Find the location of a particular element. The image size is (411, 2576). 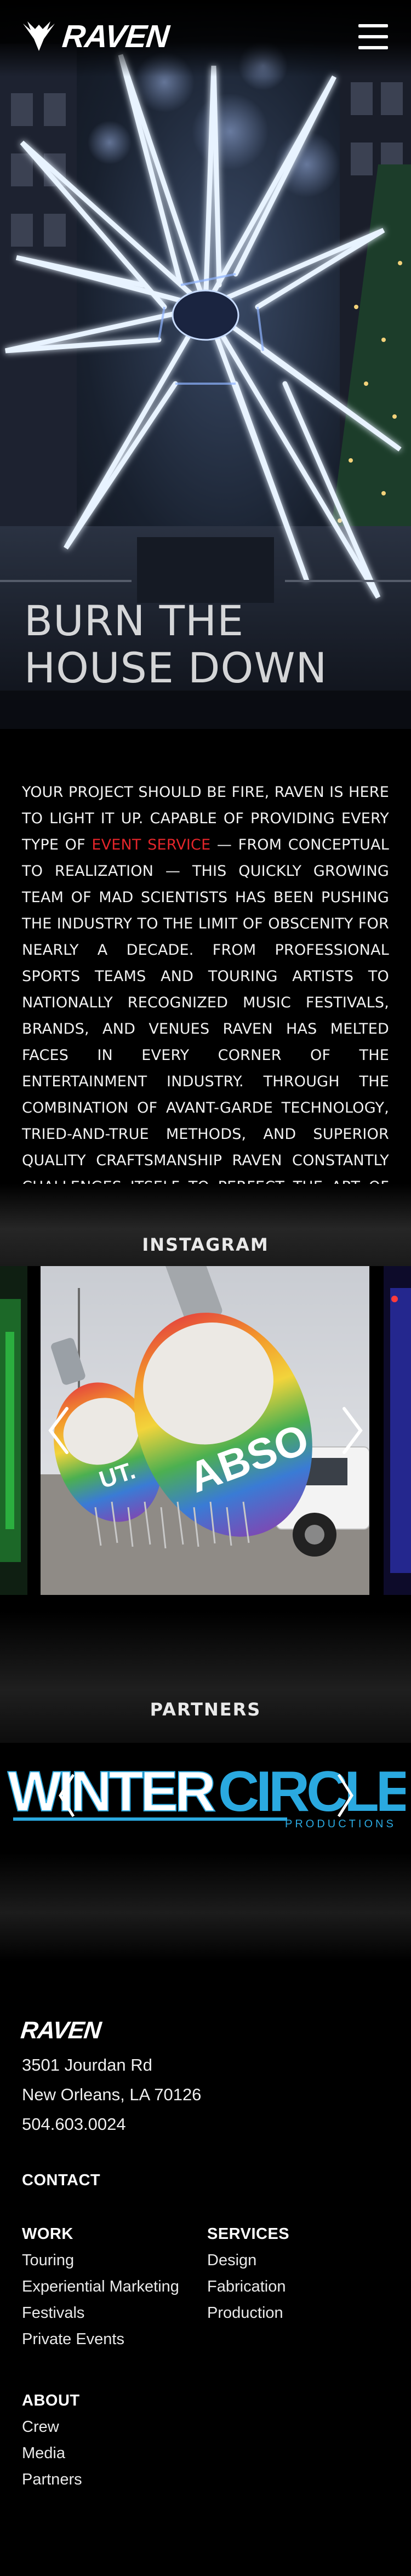

address-line-2: New Orleans, LA 70126 is located at coordinates (112, 2094).